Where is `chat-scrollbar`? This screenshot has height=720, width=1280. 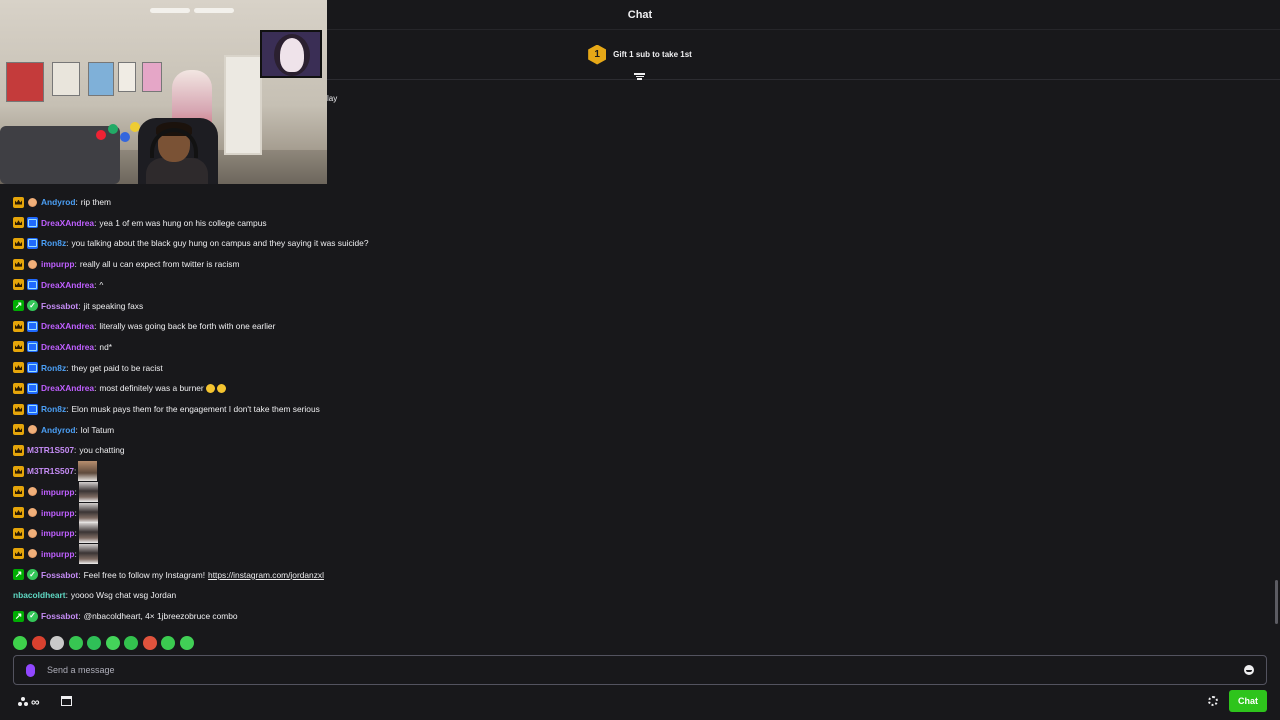
chat-scrollbar is located at coordinates (1276, 602).